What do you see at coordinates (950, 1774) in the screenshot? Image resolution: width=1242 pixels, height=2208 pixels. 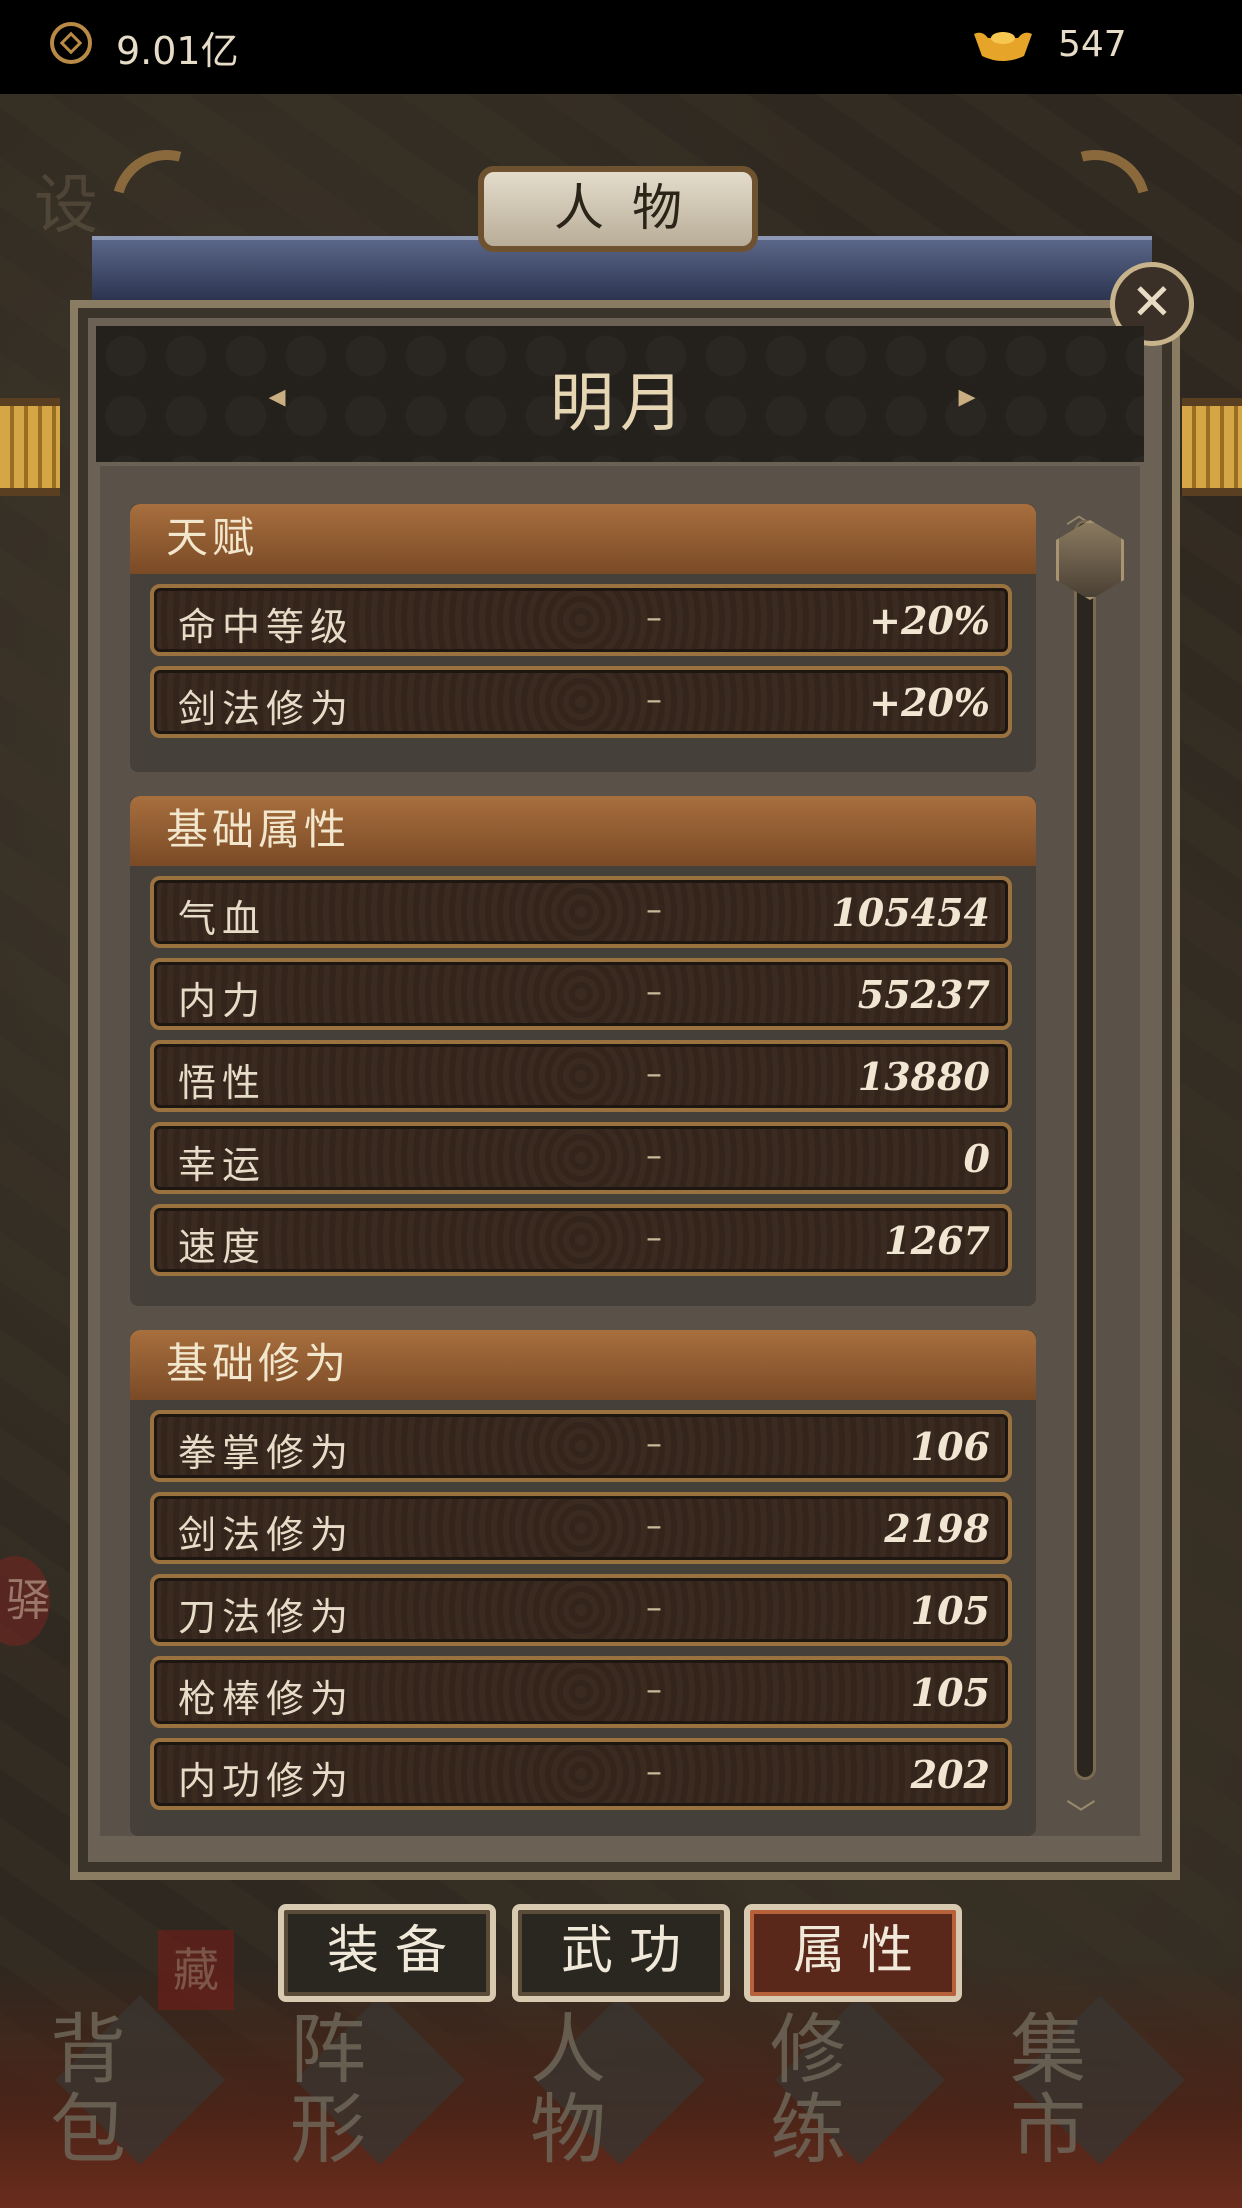 I see `stat-value: 202` at bounding box center [950, 1774].